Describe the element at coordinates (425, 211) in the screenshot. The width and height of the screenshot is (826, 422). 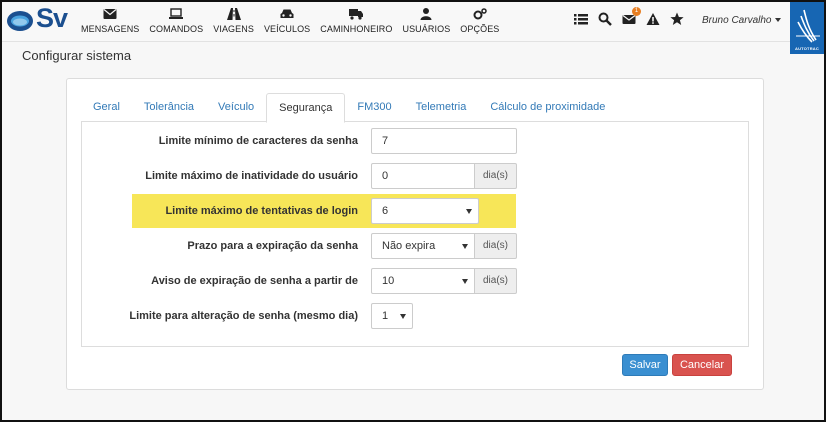
I see `max-attempts-select: 6` at that location.